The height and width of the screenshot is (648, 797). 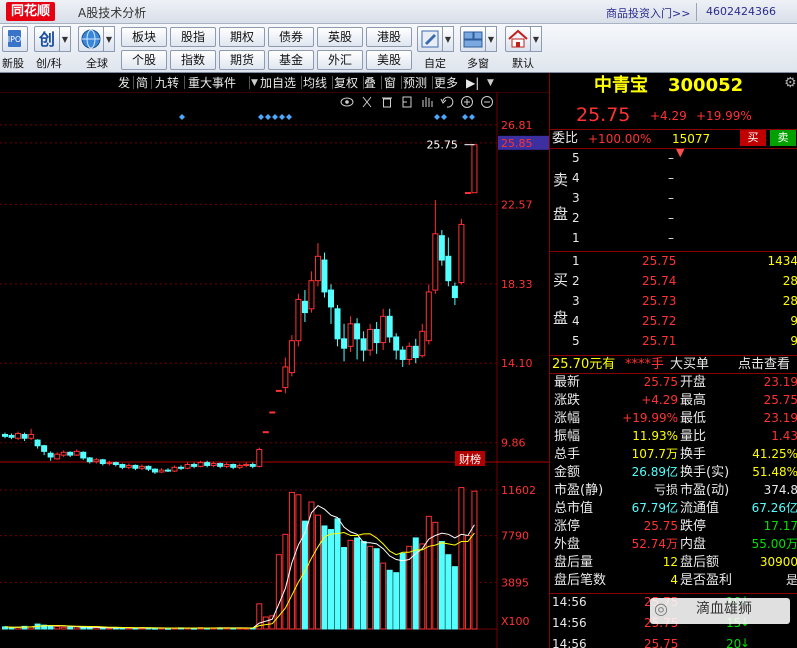 What do you see at coordinates (346, 83) in the screenshot?
I see `chartbar-item-6: 复权` at bounding box center [346, 83].